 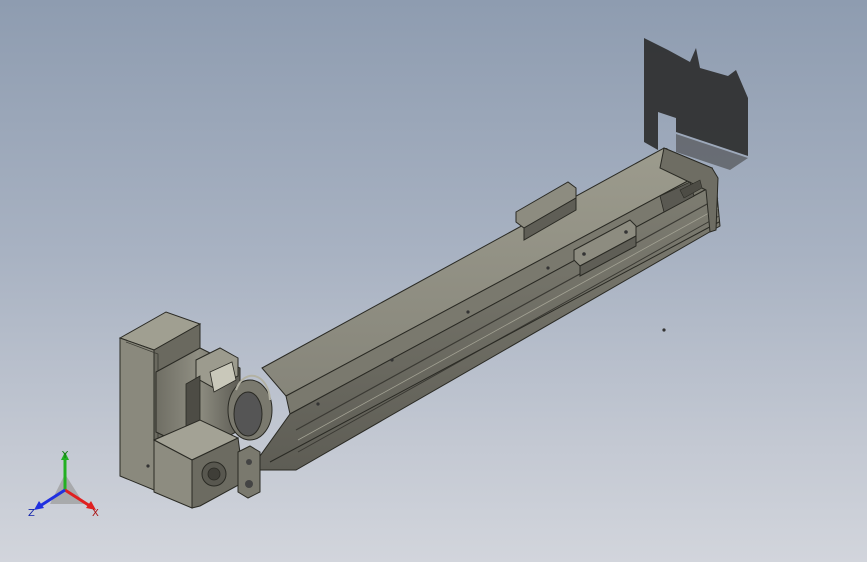 What do you see at coordinates (65, 487) in the screenshot?
I see `orientation-triad: Y X Z` at bounding box center [65, 487].